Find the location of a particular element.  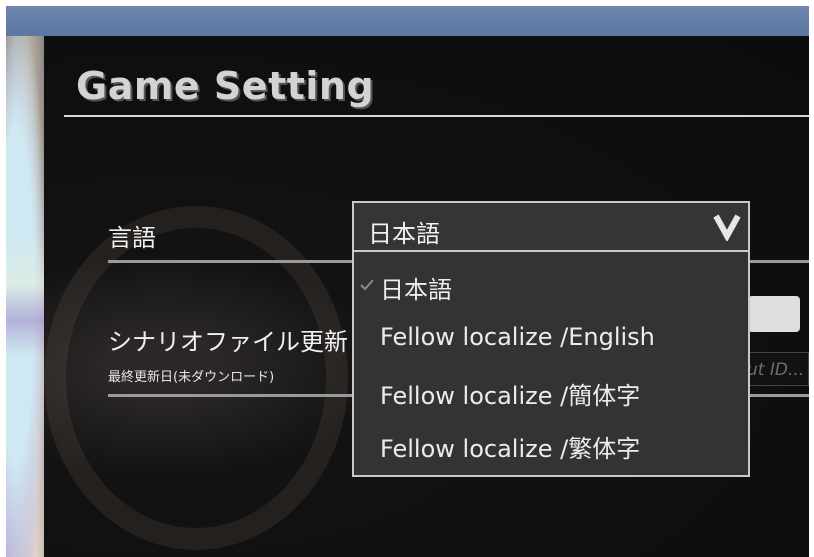

page-title: Game Setting is located at coordinates (225, 86).